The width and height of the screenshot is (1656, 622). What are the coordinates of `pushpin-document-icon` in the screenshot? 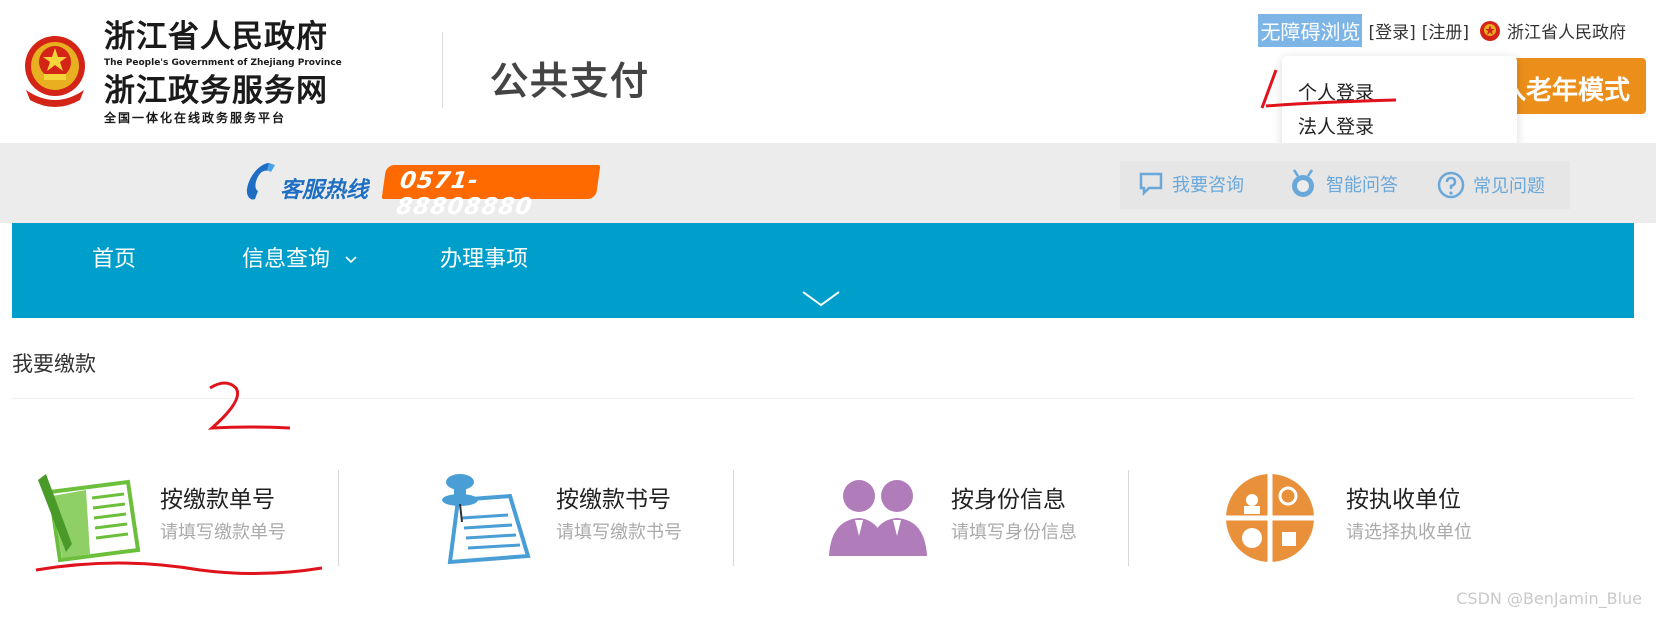 It's located at (486, 519).